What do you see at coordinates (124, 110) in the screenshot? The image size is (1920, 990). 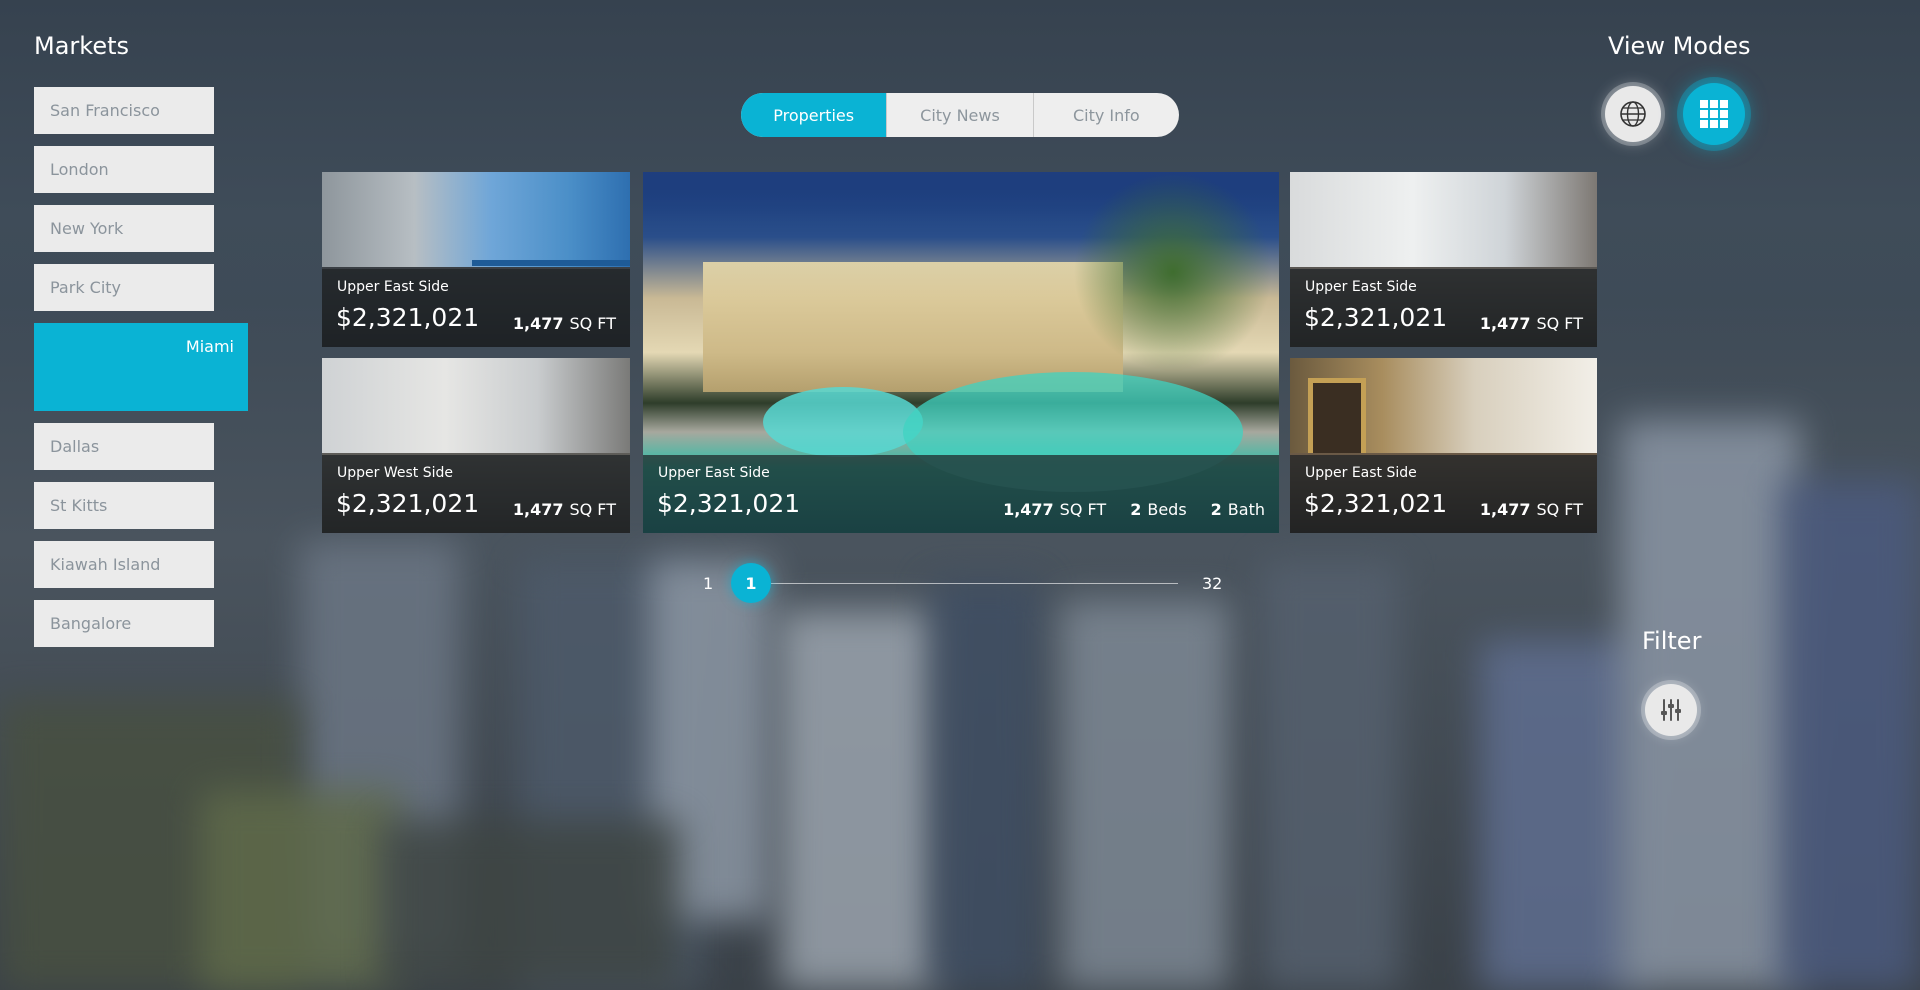 I see `market-item-san-francisco: San Francisco` at bounding box center [124, 110].